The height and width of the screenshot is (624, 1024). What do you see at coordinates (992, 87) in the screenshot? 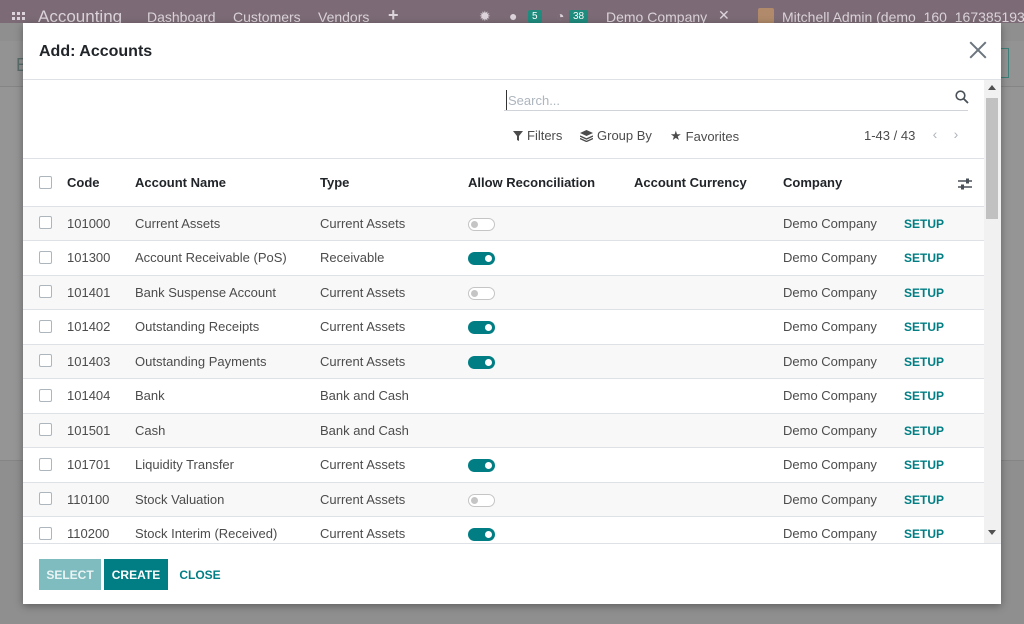
I see `scroll-up-icon` at bounding box center [992, 87].